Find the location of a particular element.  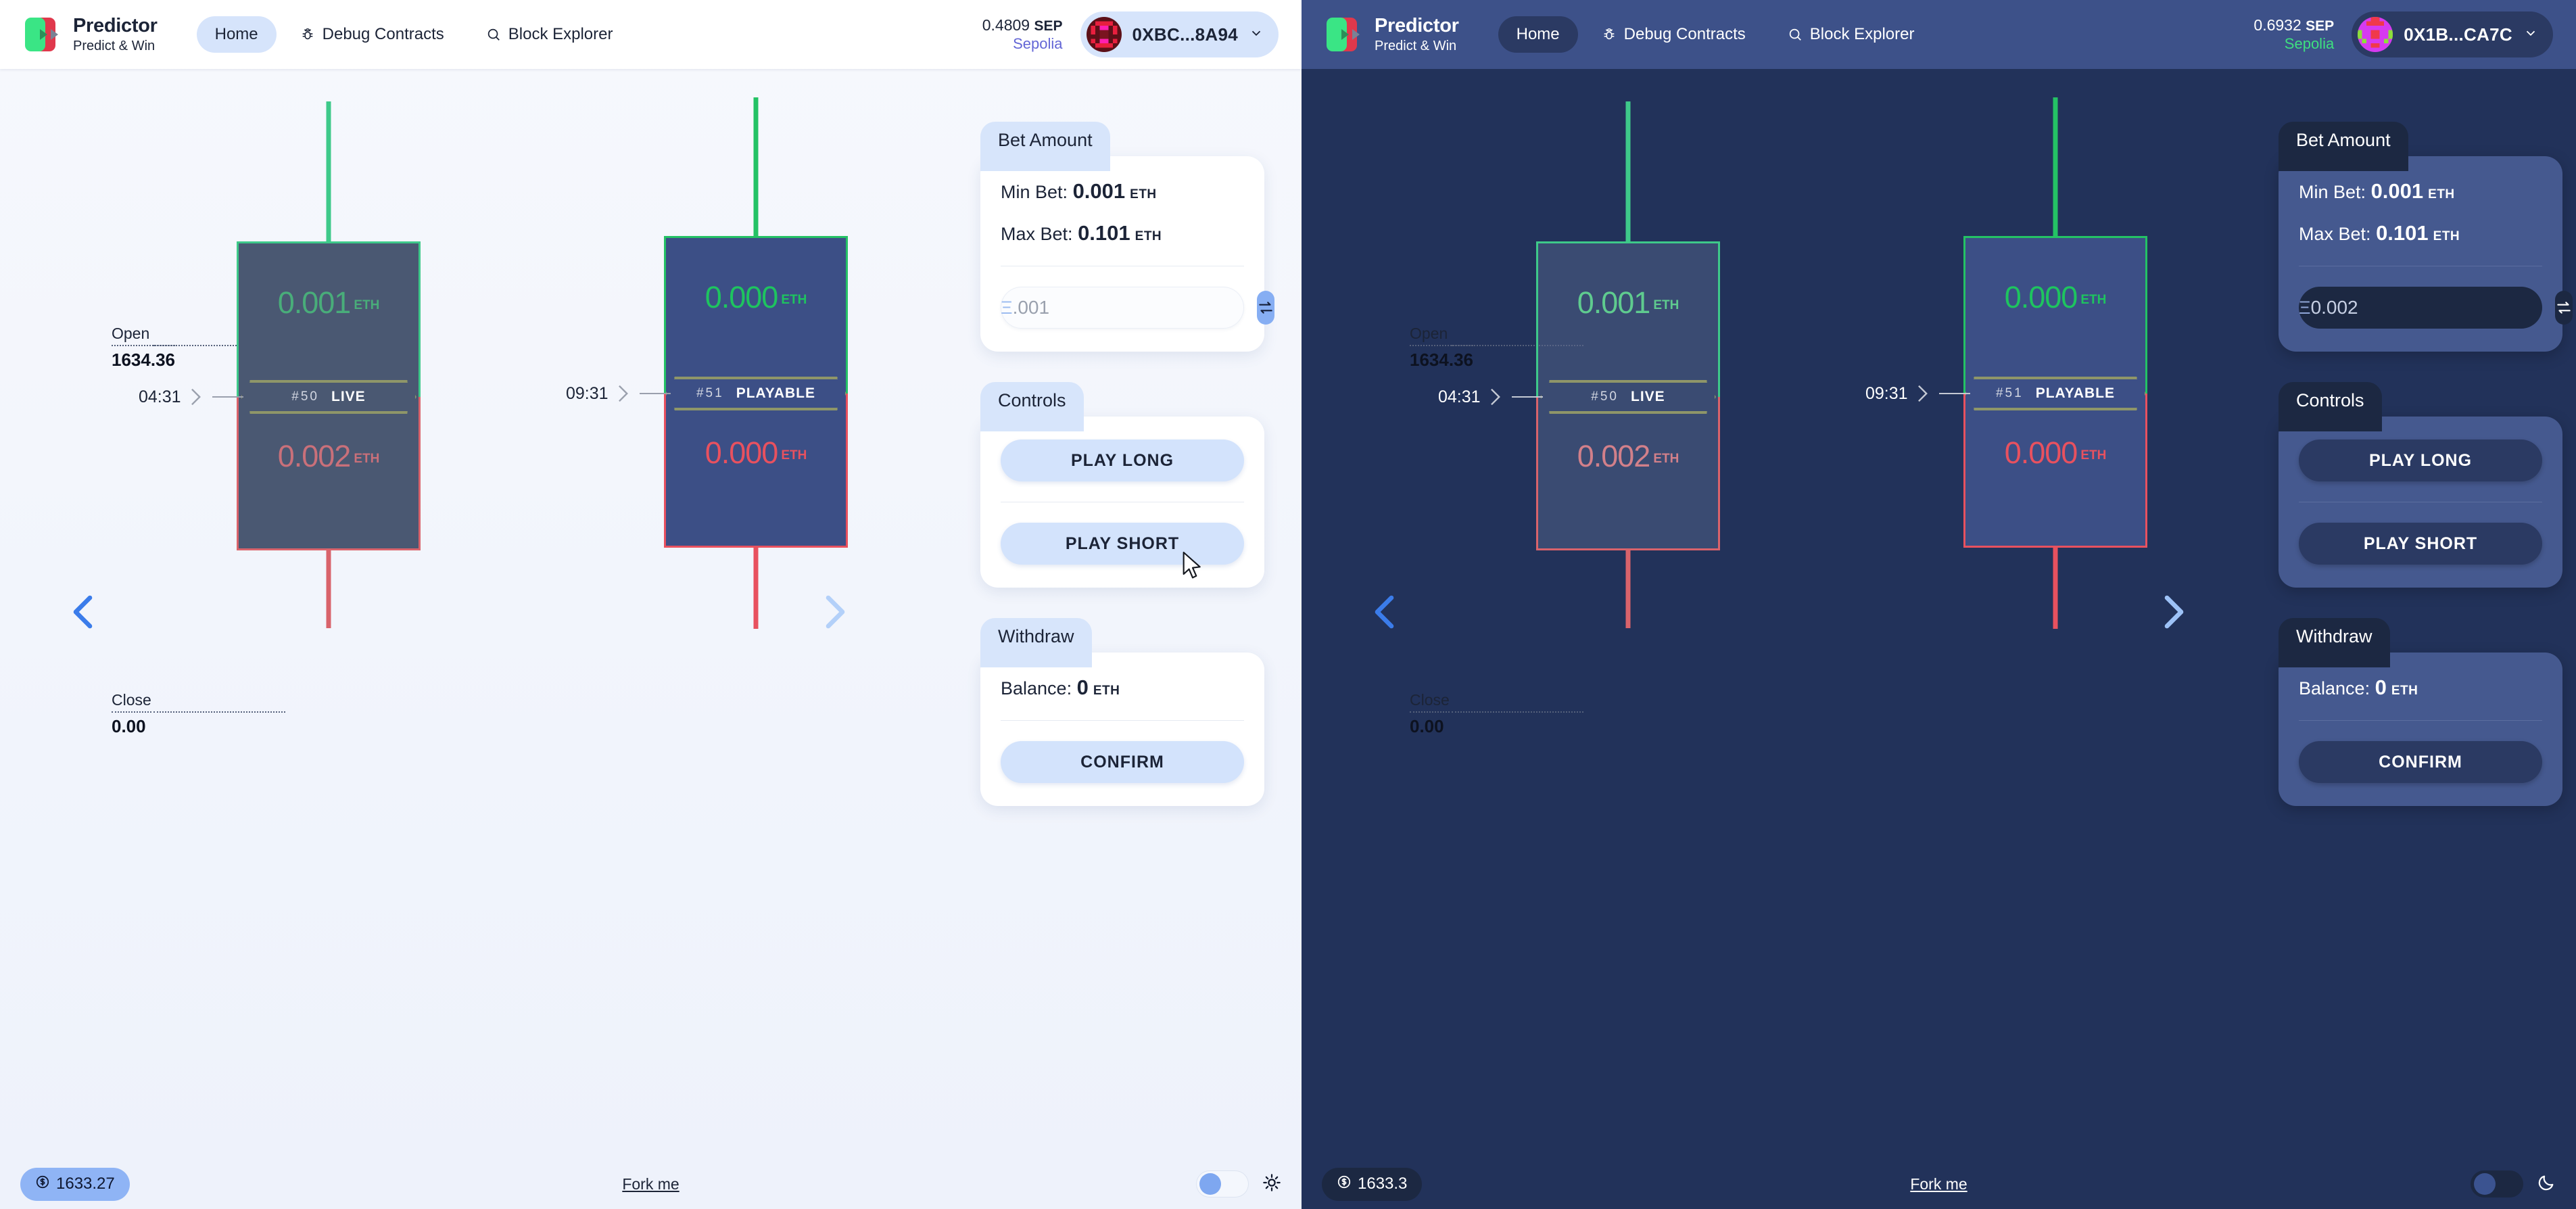

account-dropdown: 0XBC...8A94 is located at coordinates (1179, 34).